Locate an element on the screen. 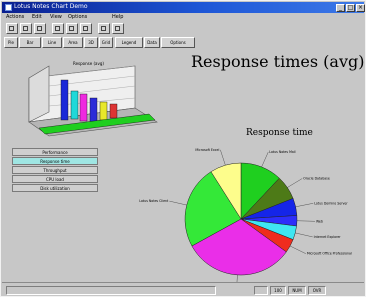  tab-bar: Bar is located at coordinates (30, 42).